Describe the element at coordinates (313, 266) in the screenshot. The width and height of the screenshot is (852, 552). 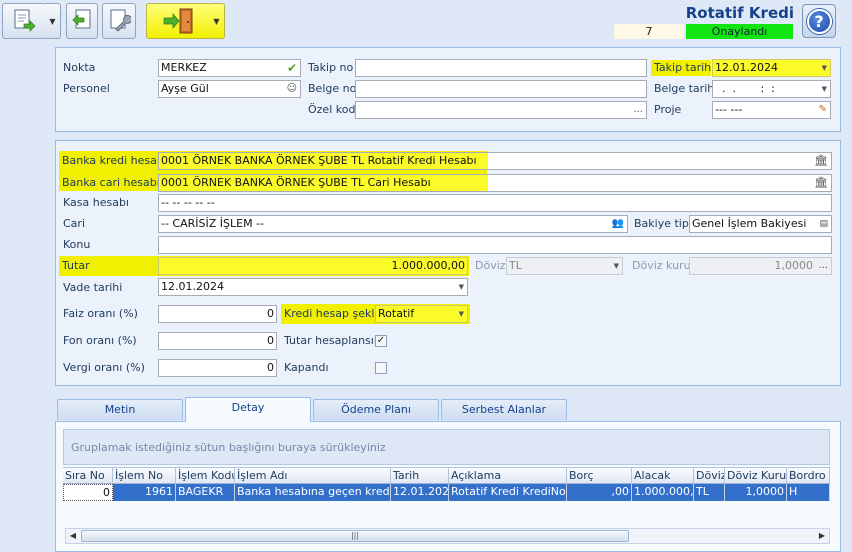
I see `tutar-field: 1.000.000,00` at that location.